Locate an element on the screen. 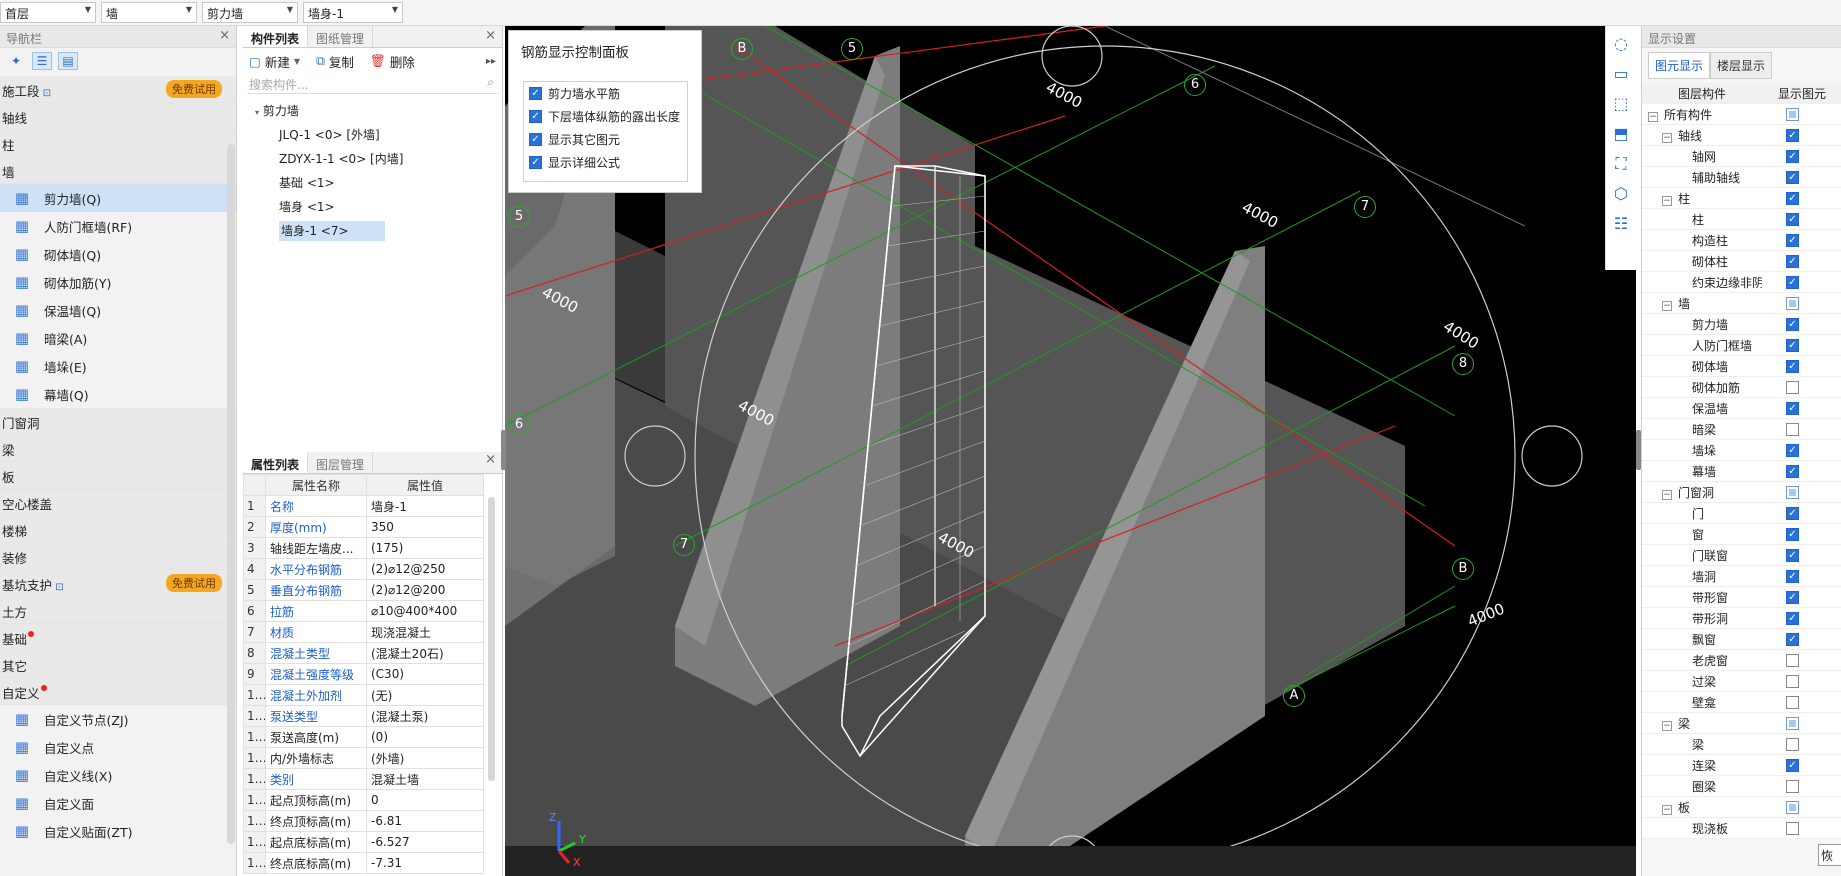  rebar-option: ✓ 下层墙体纵筋的露出长度 is located at coordinates (605, 116).